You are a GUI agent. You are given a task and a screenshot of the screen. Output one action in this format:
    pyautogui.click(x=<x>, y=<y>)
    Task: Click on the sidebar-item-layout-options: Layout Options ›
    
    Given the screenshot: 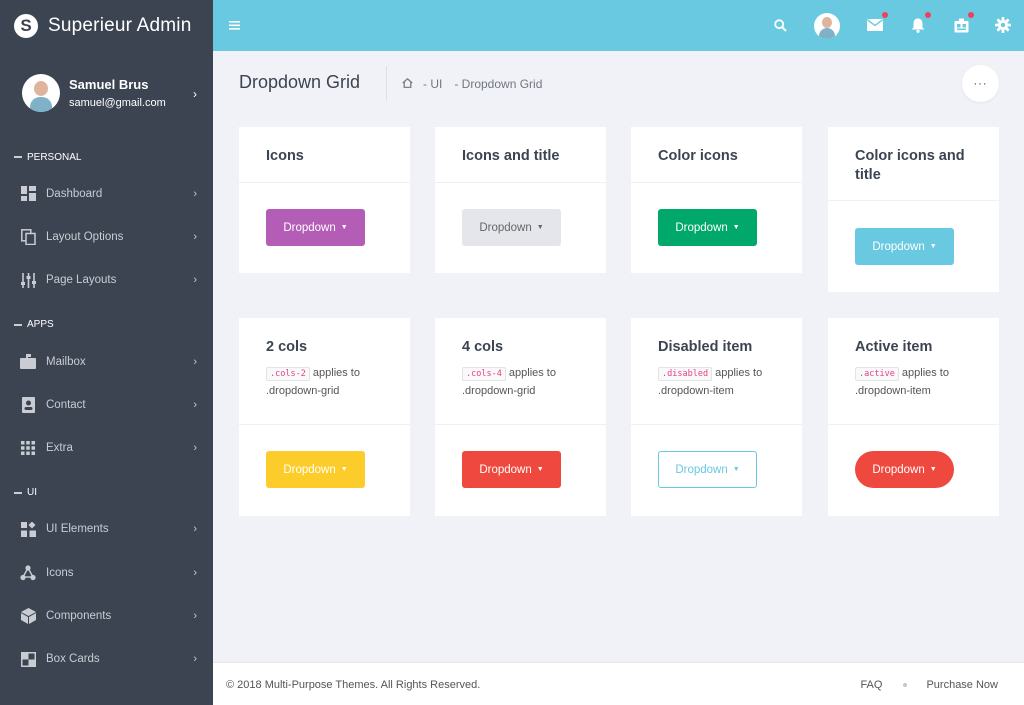 What is the action you would take?
    pyautogui.click(x=106, y=236)
    